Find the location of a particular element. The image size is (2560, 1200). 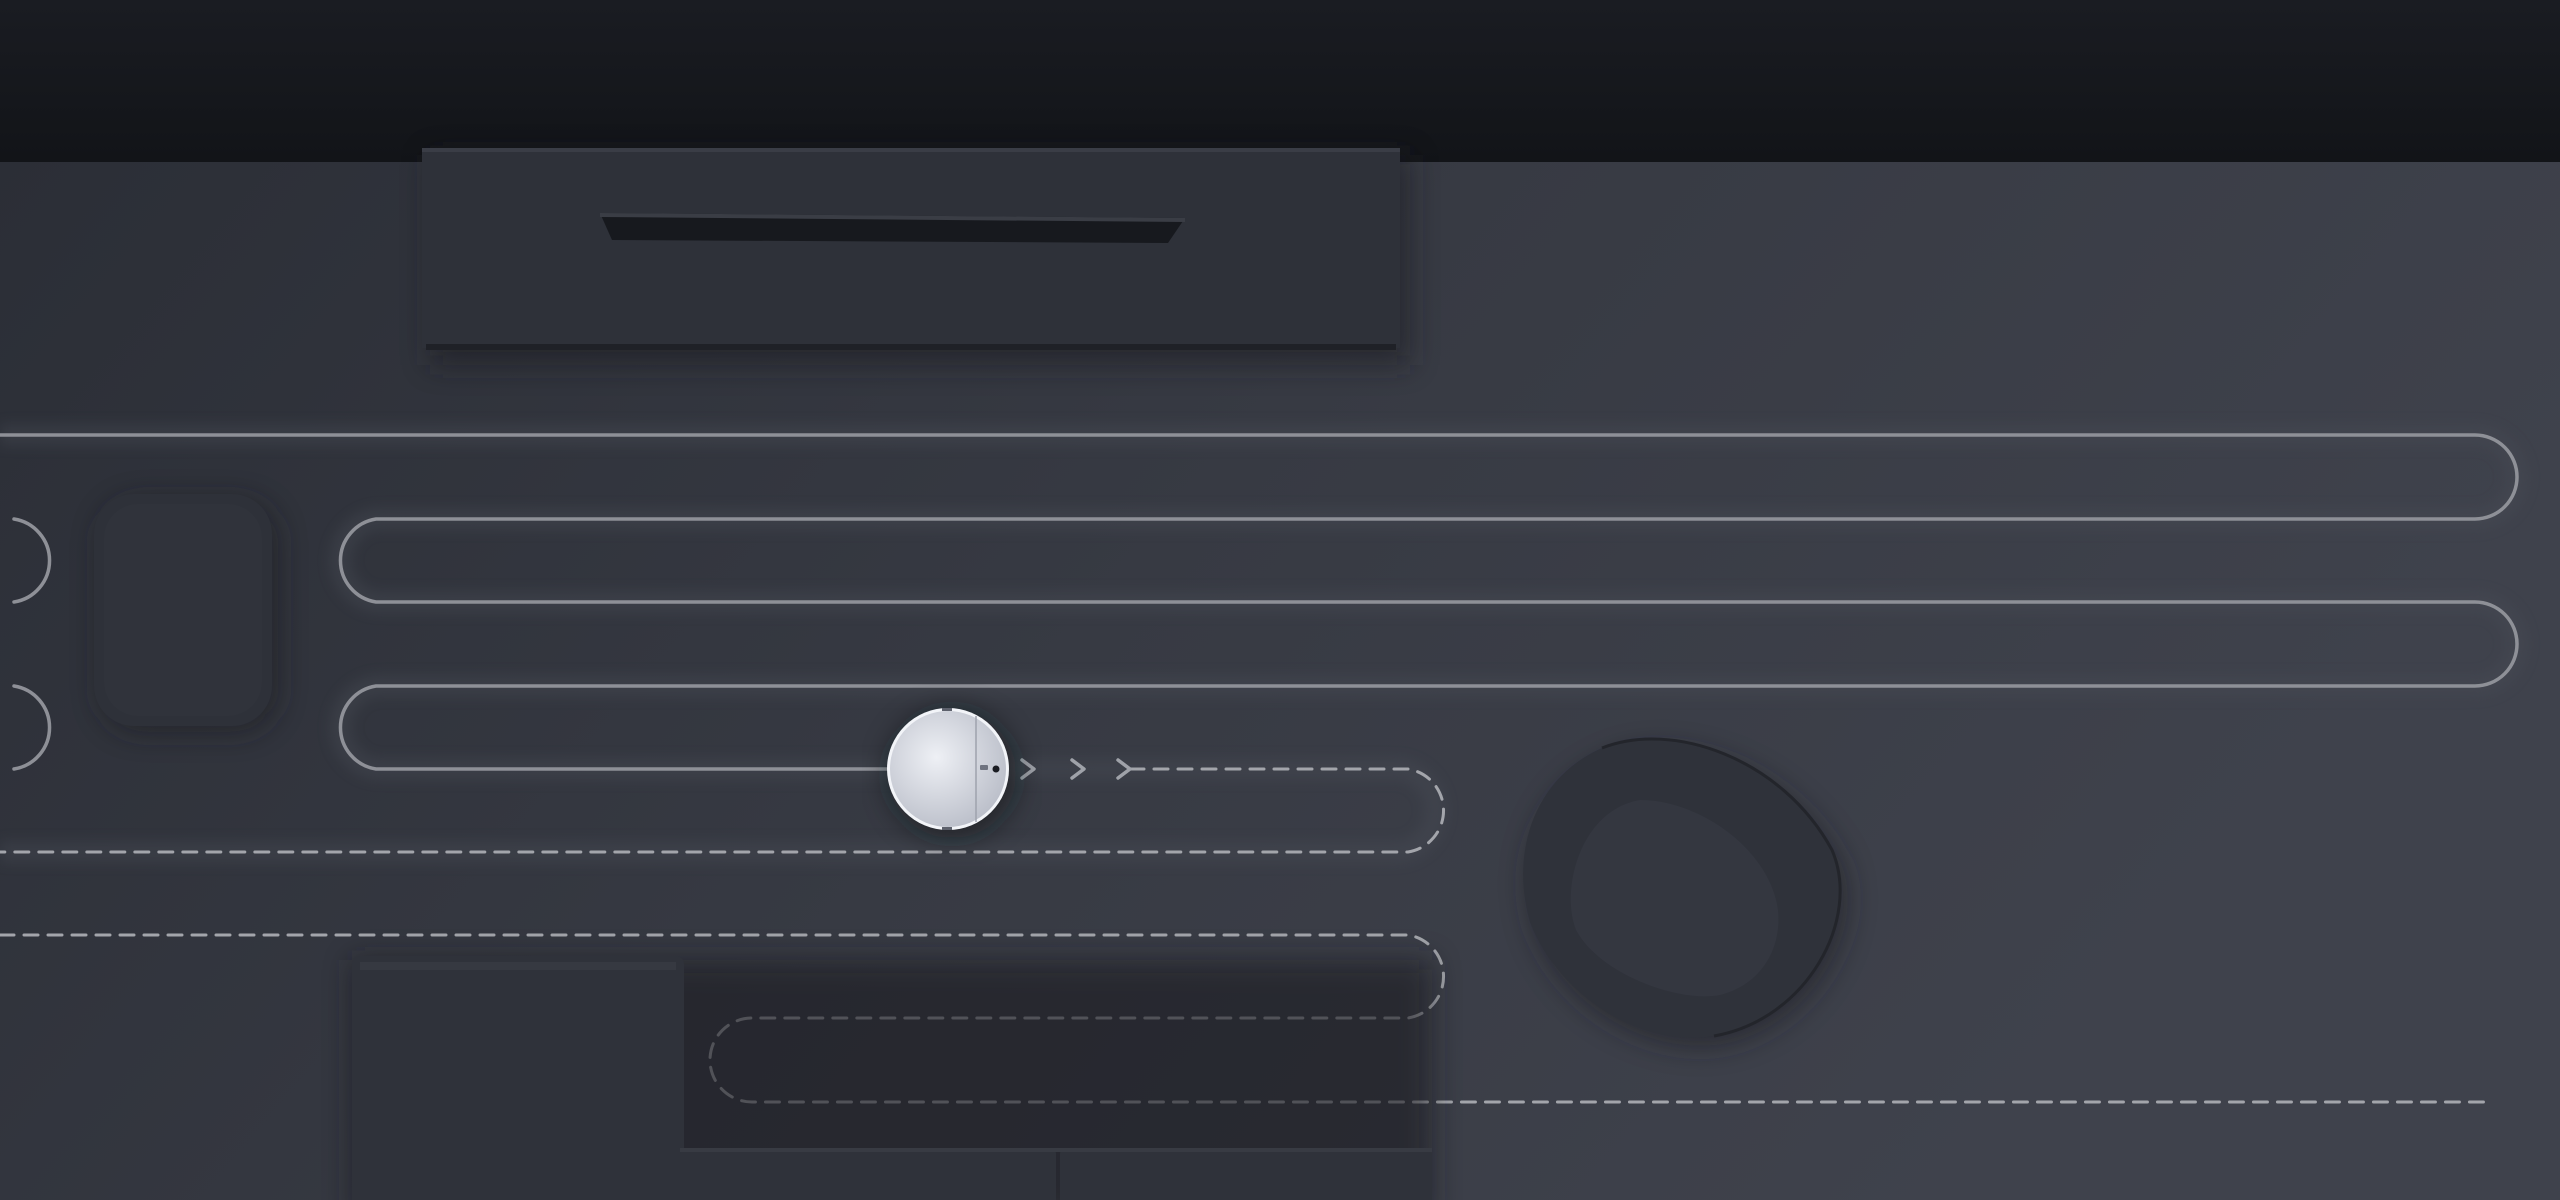

sofa-cushion-left is located at coordinates (868, 1174).